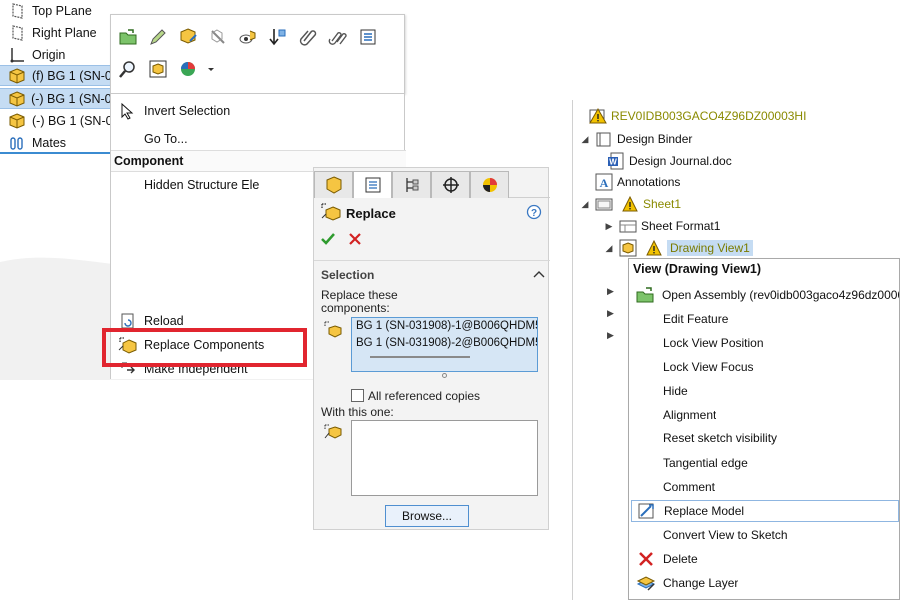 The image size is (900, 600). Describe the element at coordinates (539, 274) in the screenshot. I see `chevron-up-icon` at that location.